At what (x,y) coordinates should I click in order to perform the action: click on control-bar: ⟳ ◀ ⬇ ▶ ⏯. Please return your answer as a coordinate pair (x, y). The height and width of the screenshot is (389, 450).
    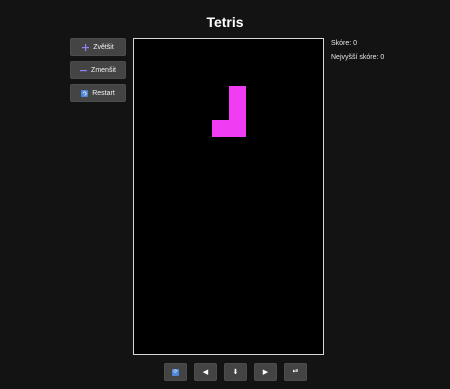
    Looking at the image, I should click on (235, 372).